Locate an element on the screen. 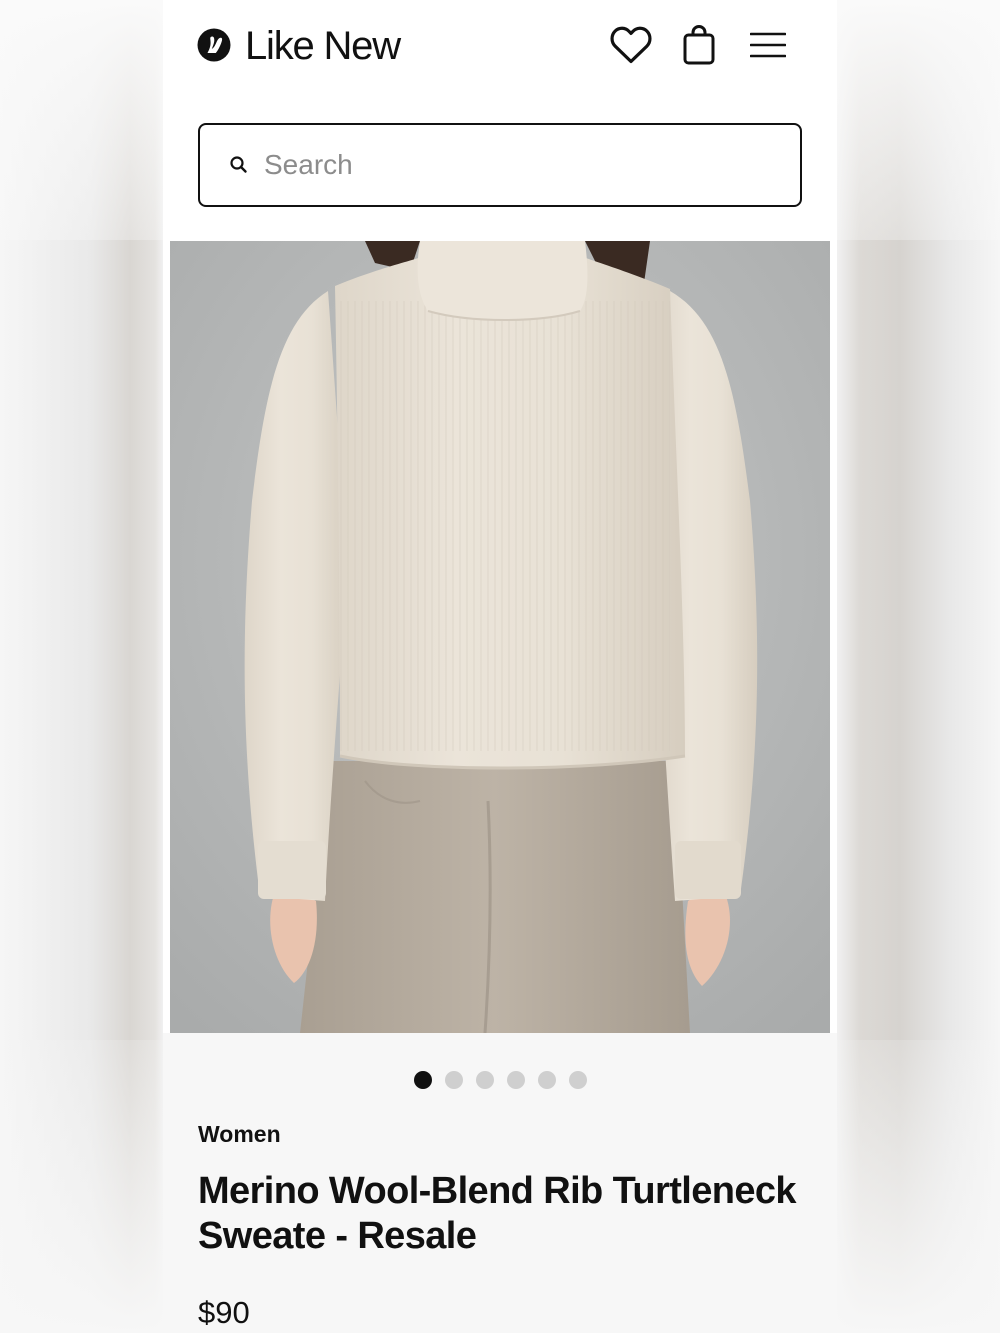 The width and height of the screenshot is (1000, 1333). search-input is located at coordinates (524, 165).